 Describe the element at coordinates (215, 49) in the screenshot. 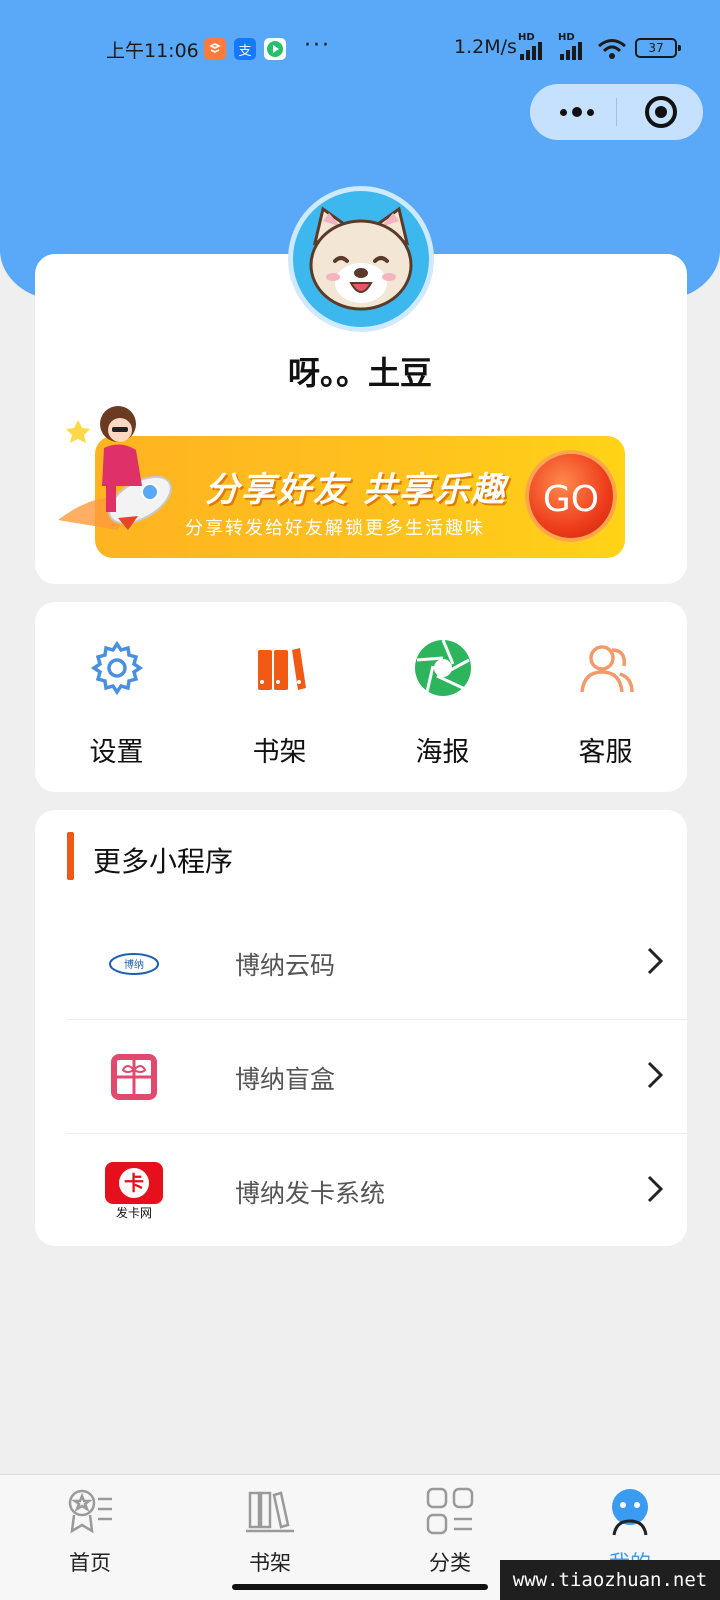

I see `taobao-icon` at that location.